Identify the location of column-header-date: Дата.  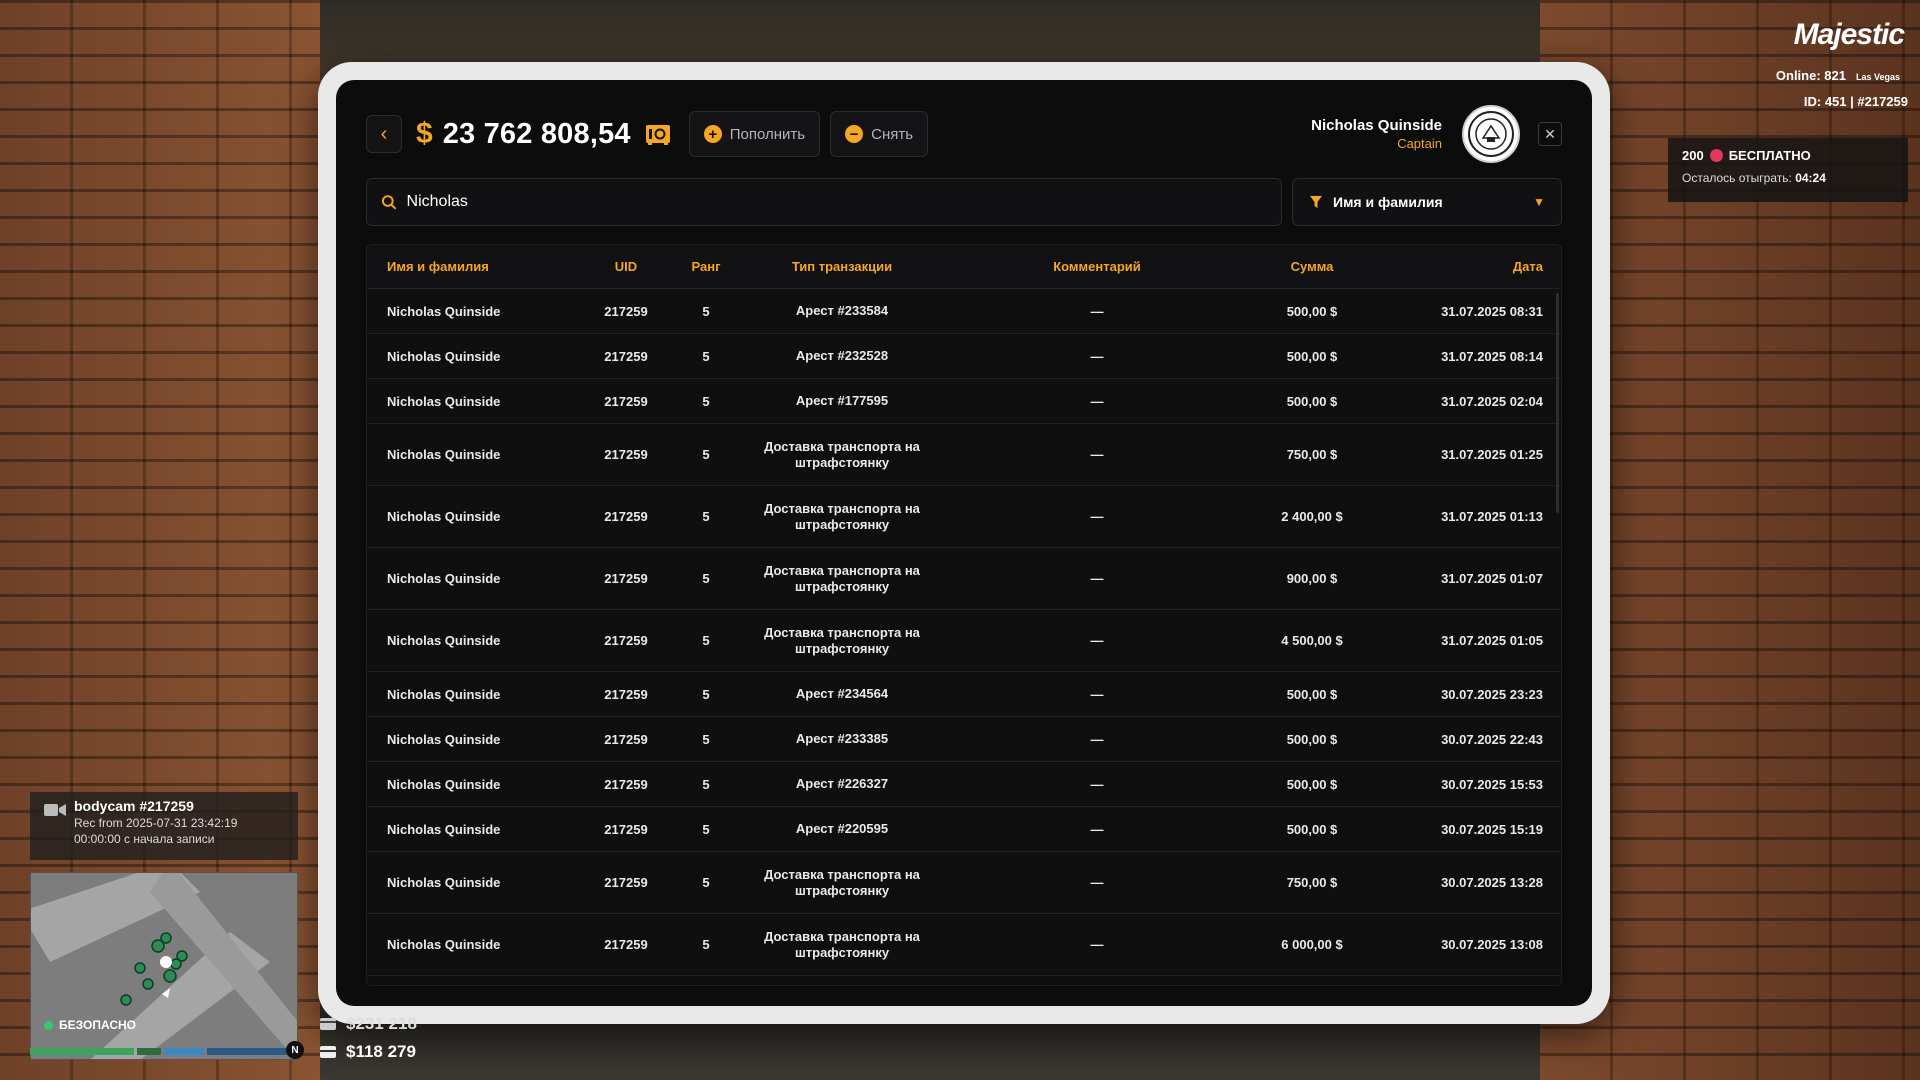
(1527, 266).